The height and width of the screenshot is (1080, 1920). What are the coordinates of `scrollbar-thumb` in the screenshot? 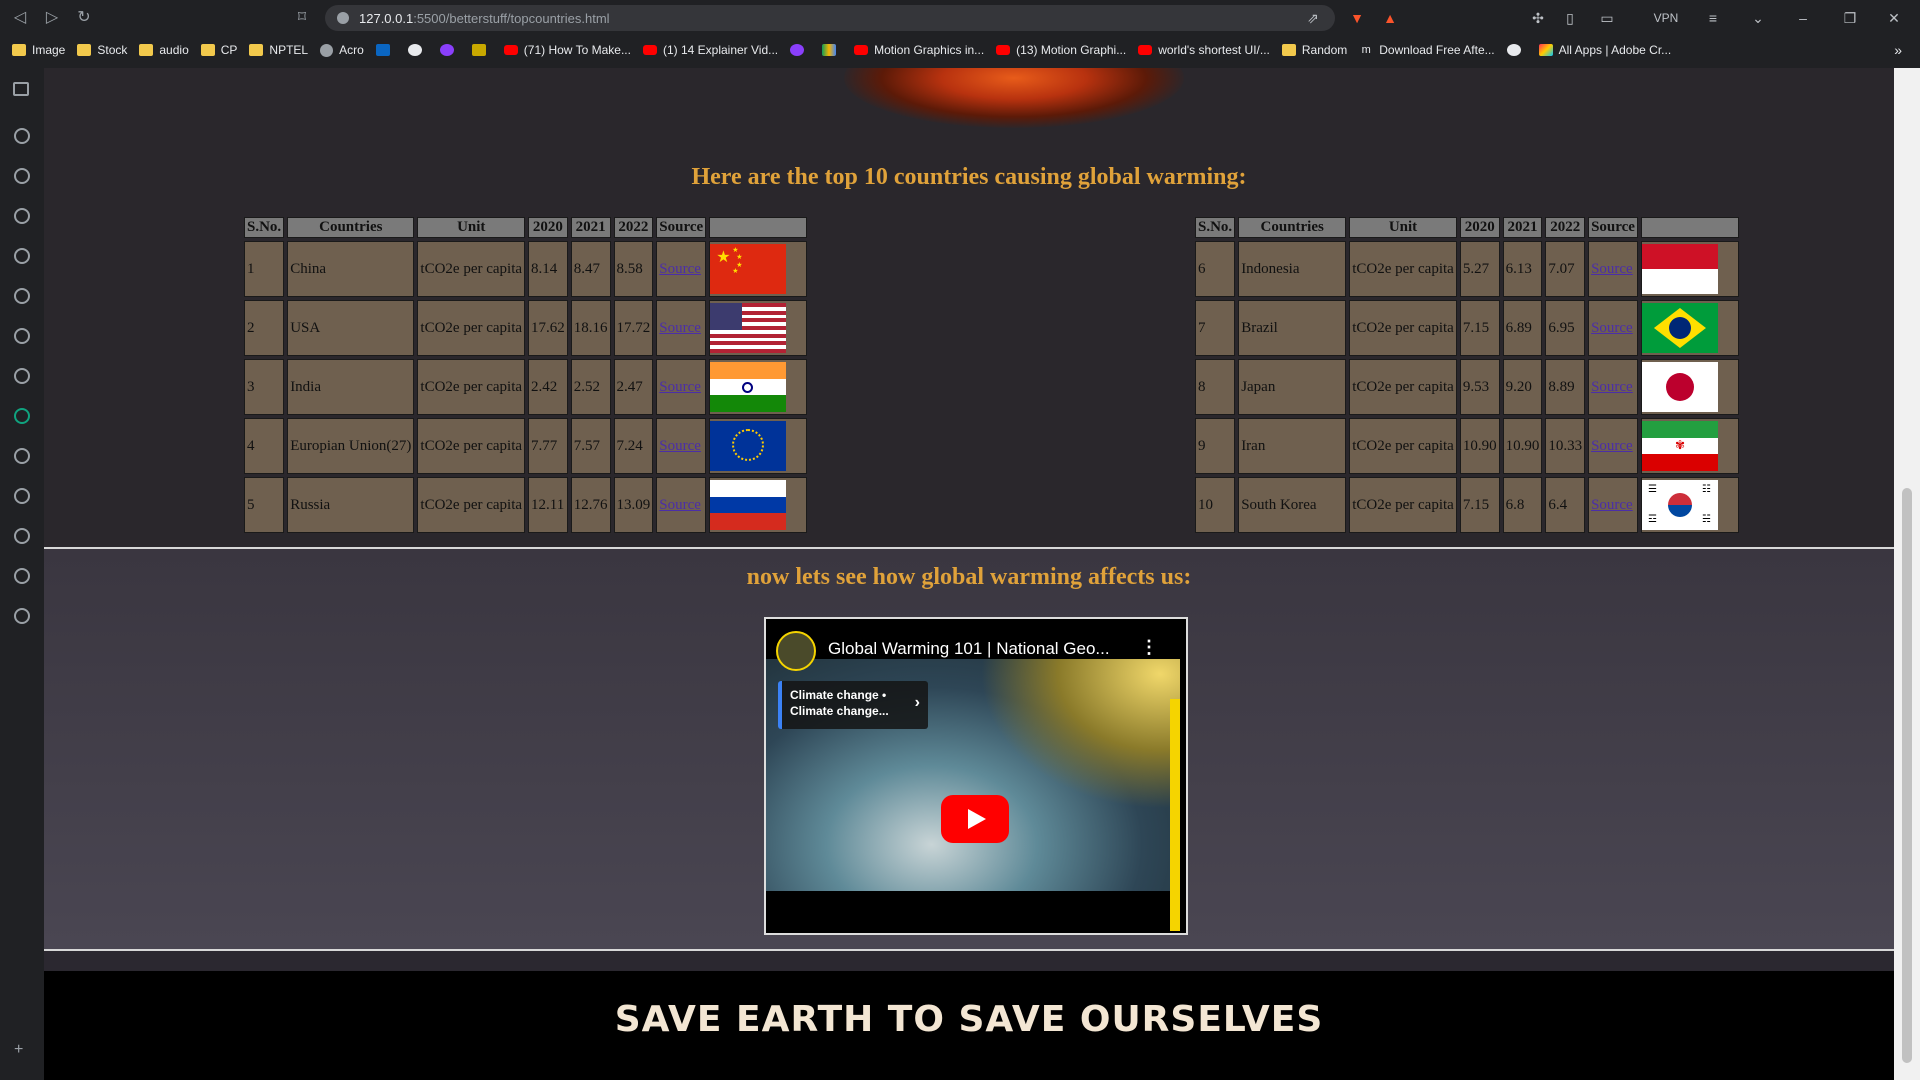 It's located at (1907, 775).